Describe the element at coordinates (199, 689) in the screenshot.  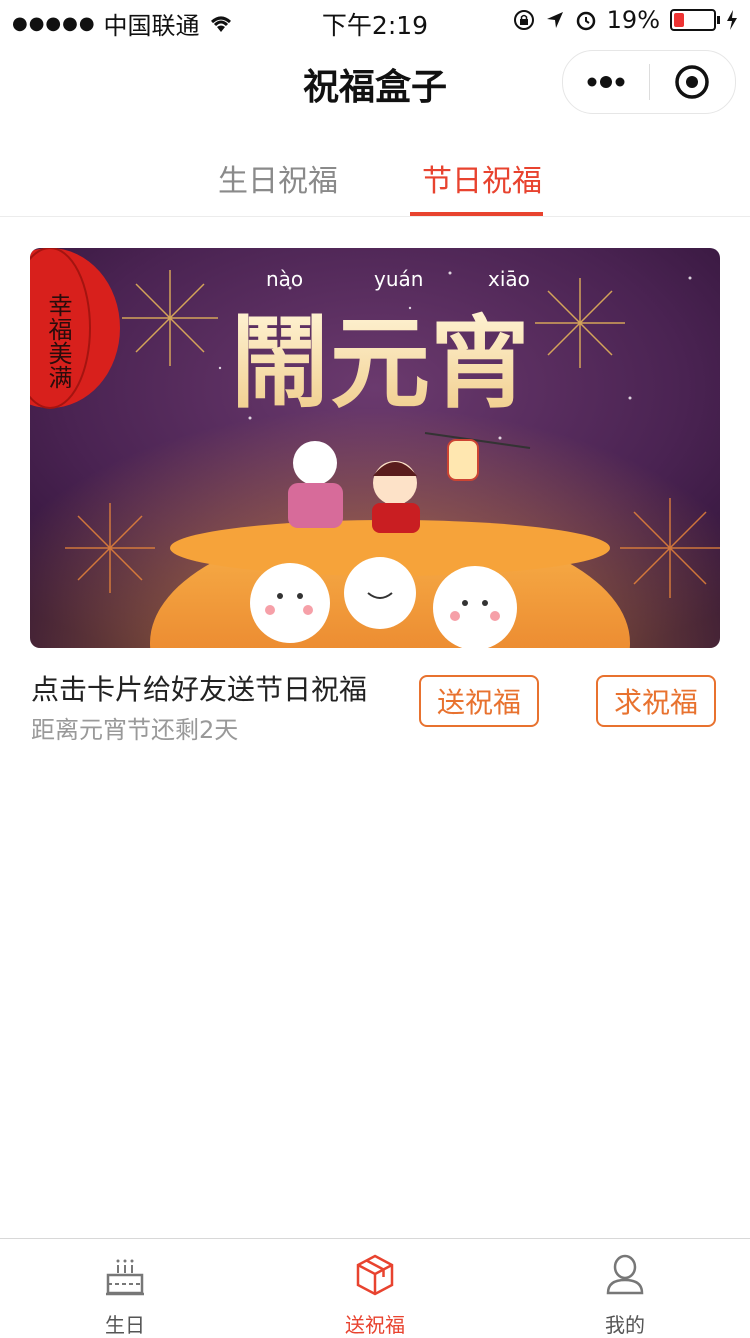
I see `card-title: 点击卡片给好友送节日祝福` at that location.